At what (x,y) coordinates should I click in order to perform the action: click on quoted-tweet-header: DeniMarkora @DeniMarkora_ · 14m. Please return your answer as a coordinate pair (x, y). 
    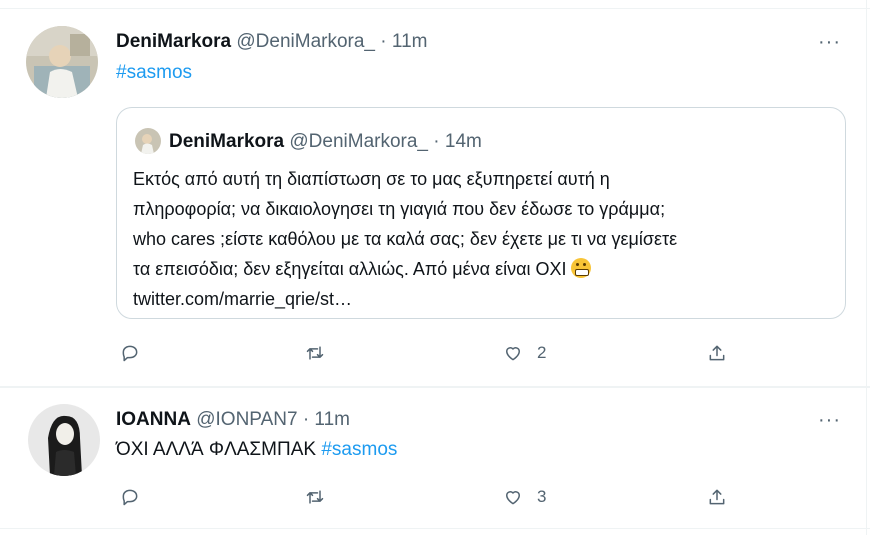
    Looking at the image, I should click on (325, 142).